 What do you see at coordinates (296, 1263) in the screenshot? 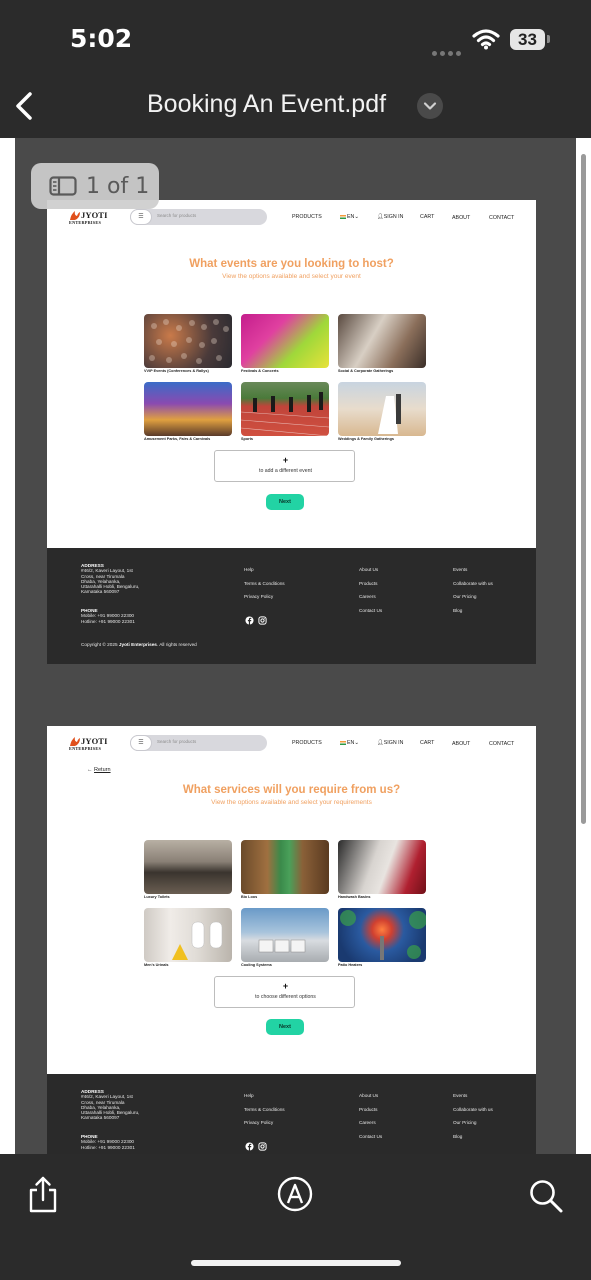
I see `home-indicator` at bounding box center [296, 1263].